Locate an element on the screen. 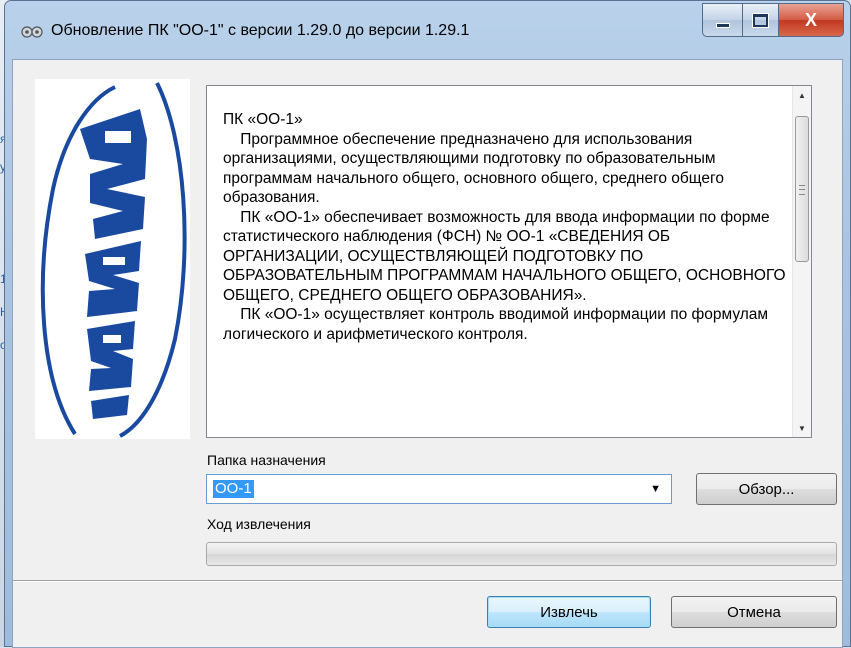 The height and width of the screenshot is (648, 851). progress-label: Ход извлечения is located at coordinates (259, 524).